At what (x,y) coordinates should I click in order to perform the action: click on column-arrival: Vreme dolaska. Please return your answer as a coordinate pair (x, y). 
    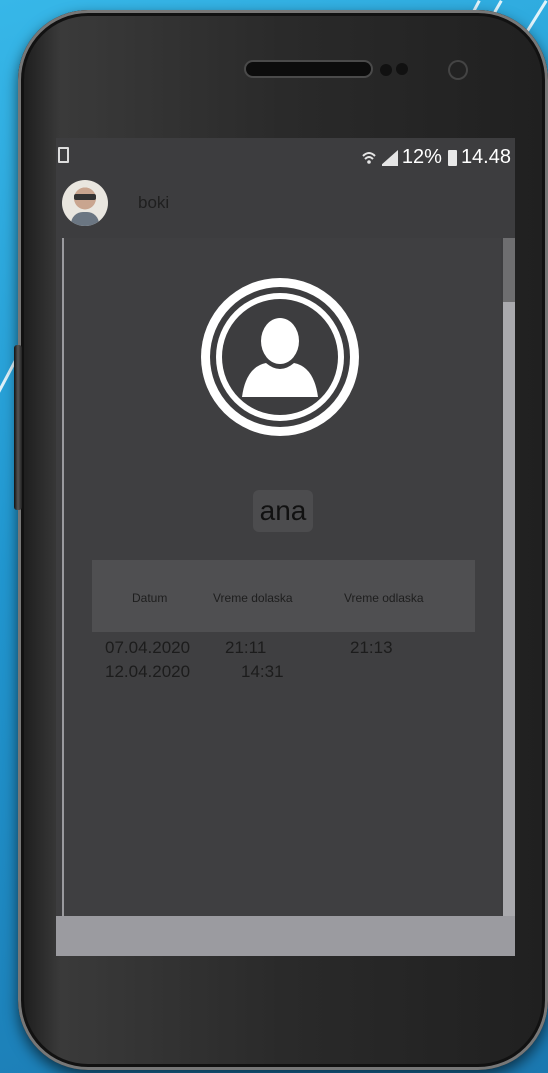
    Looking at the image, I should click on (253, 598).